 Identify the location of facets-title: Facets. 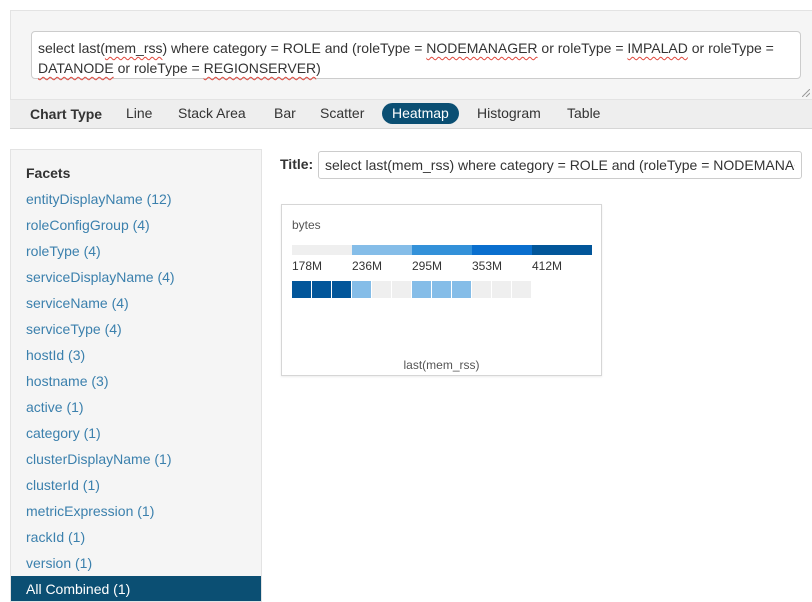
(48, 173).